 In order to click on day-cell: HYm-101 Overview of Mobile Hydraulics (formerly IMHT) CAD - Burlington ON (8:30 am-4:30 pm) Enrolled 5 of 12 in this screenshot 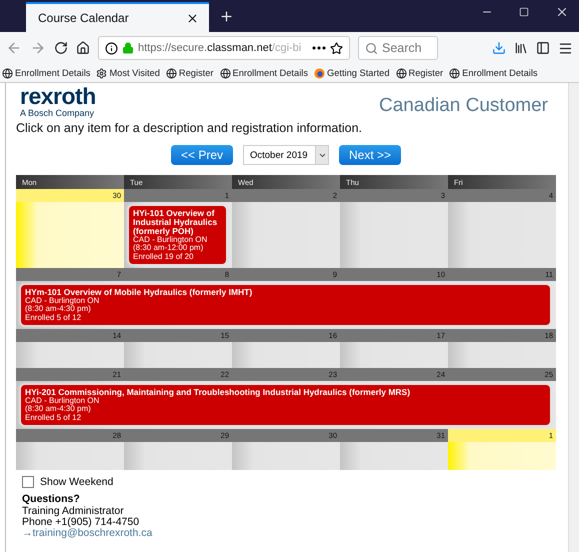, I will do `click(286, 305)`.